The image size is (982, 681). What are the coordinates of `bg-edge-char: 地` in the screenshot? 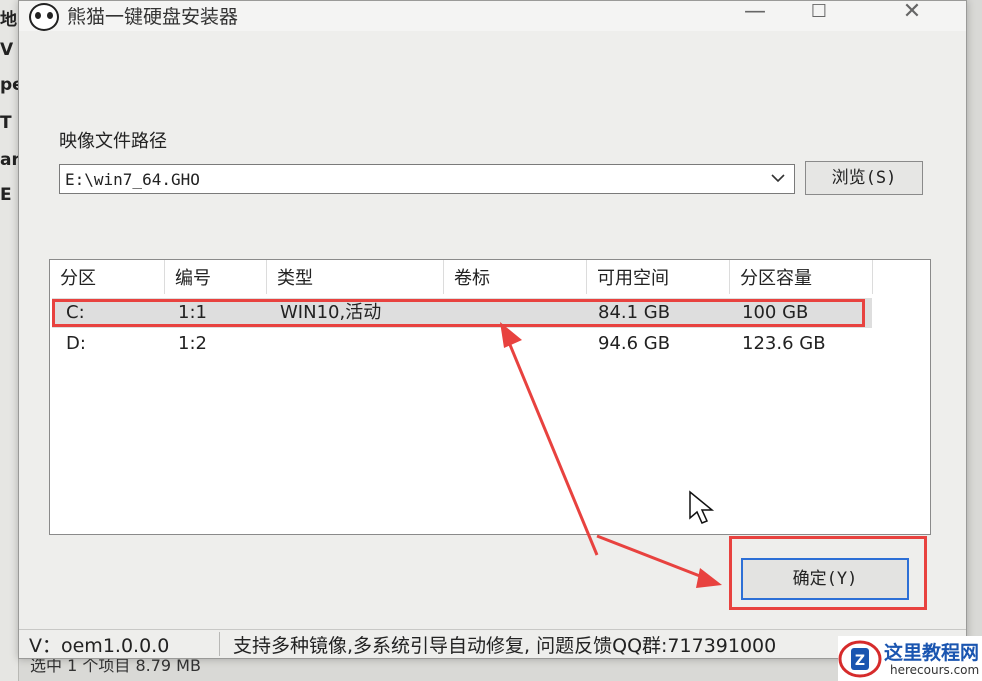 It's located at (8, 20).